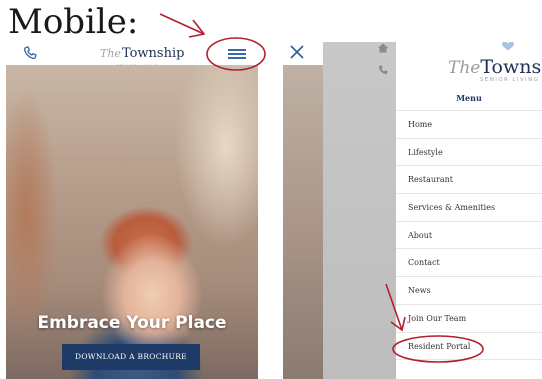  I want to click on annotation-arrowhead, so click(197, 28).